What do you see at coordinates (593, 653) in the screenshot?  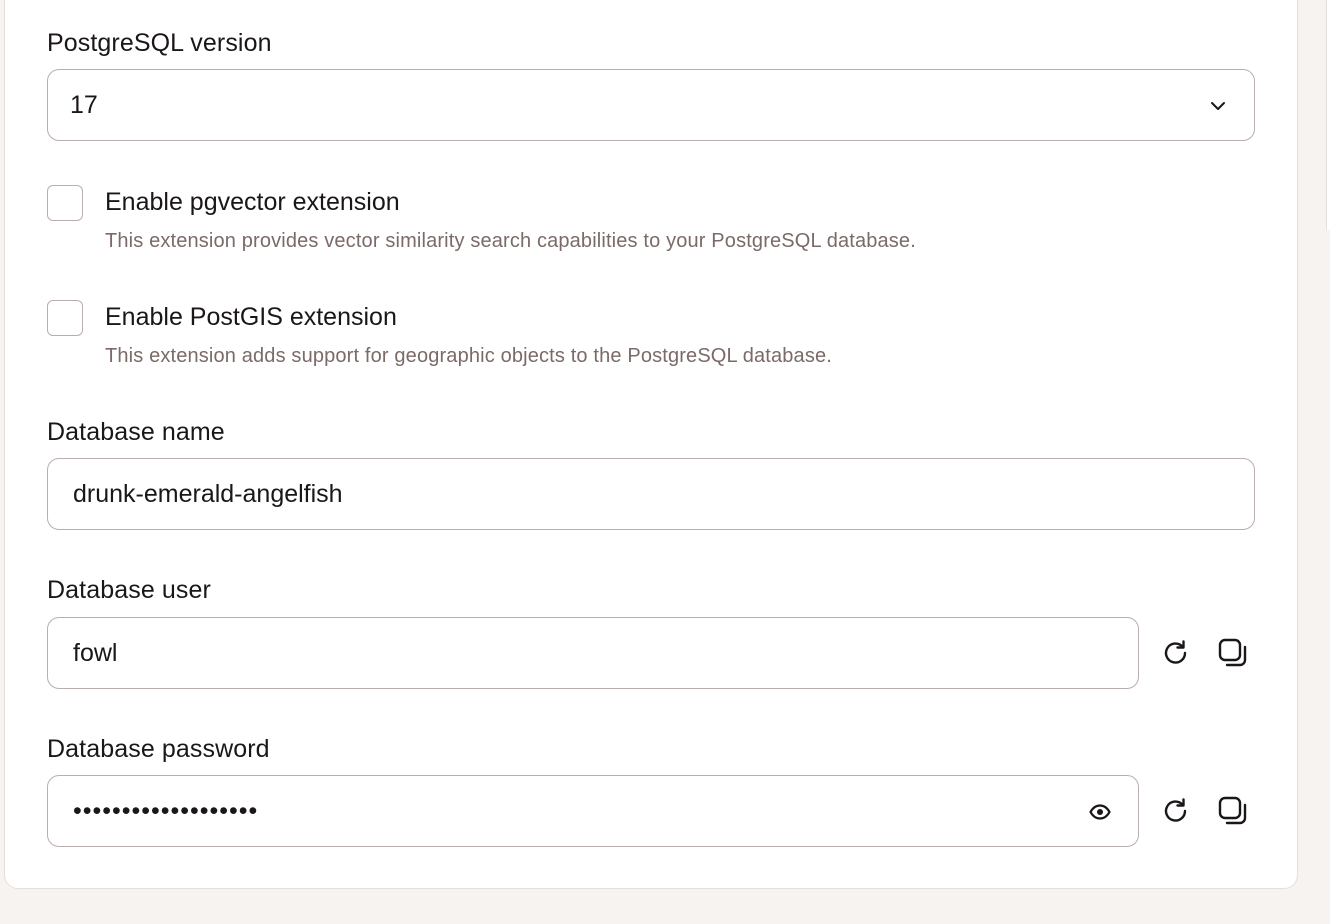 I see `database-user-input: fowl` at bounding box center [593, 653].